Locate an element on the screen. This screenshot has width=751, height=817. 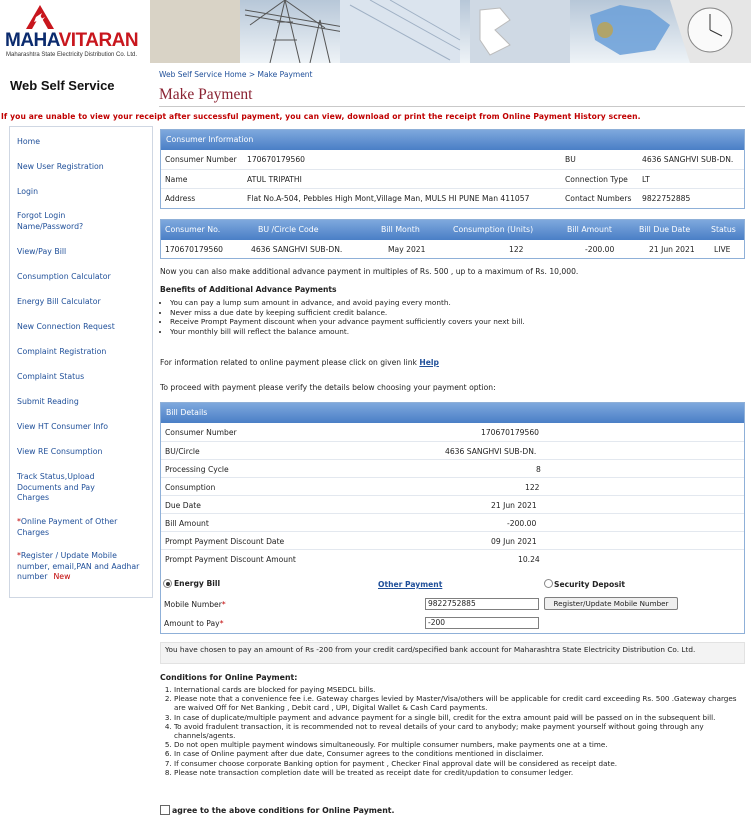
detail-row: Bill Amount -200.00 is located at coordinates (452, 522).